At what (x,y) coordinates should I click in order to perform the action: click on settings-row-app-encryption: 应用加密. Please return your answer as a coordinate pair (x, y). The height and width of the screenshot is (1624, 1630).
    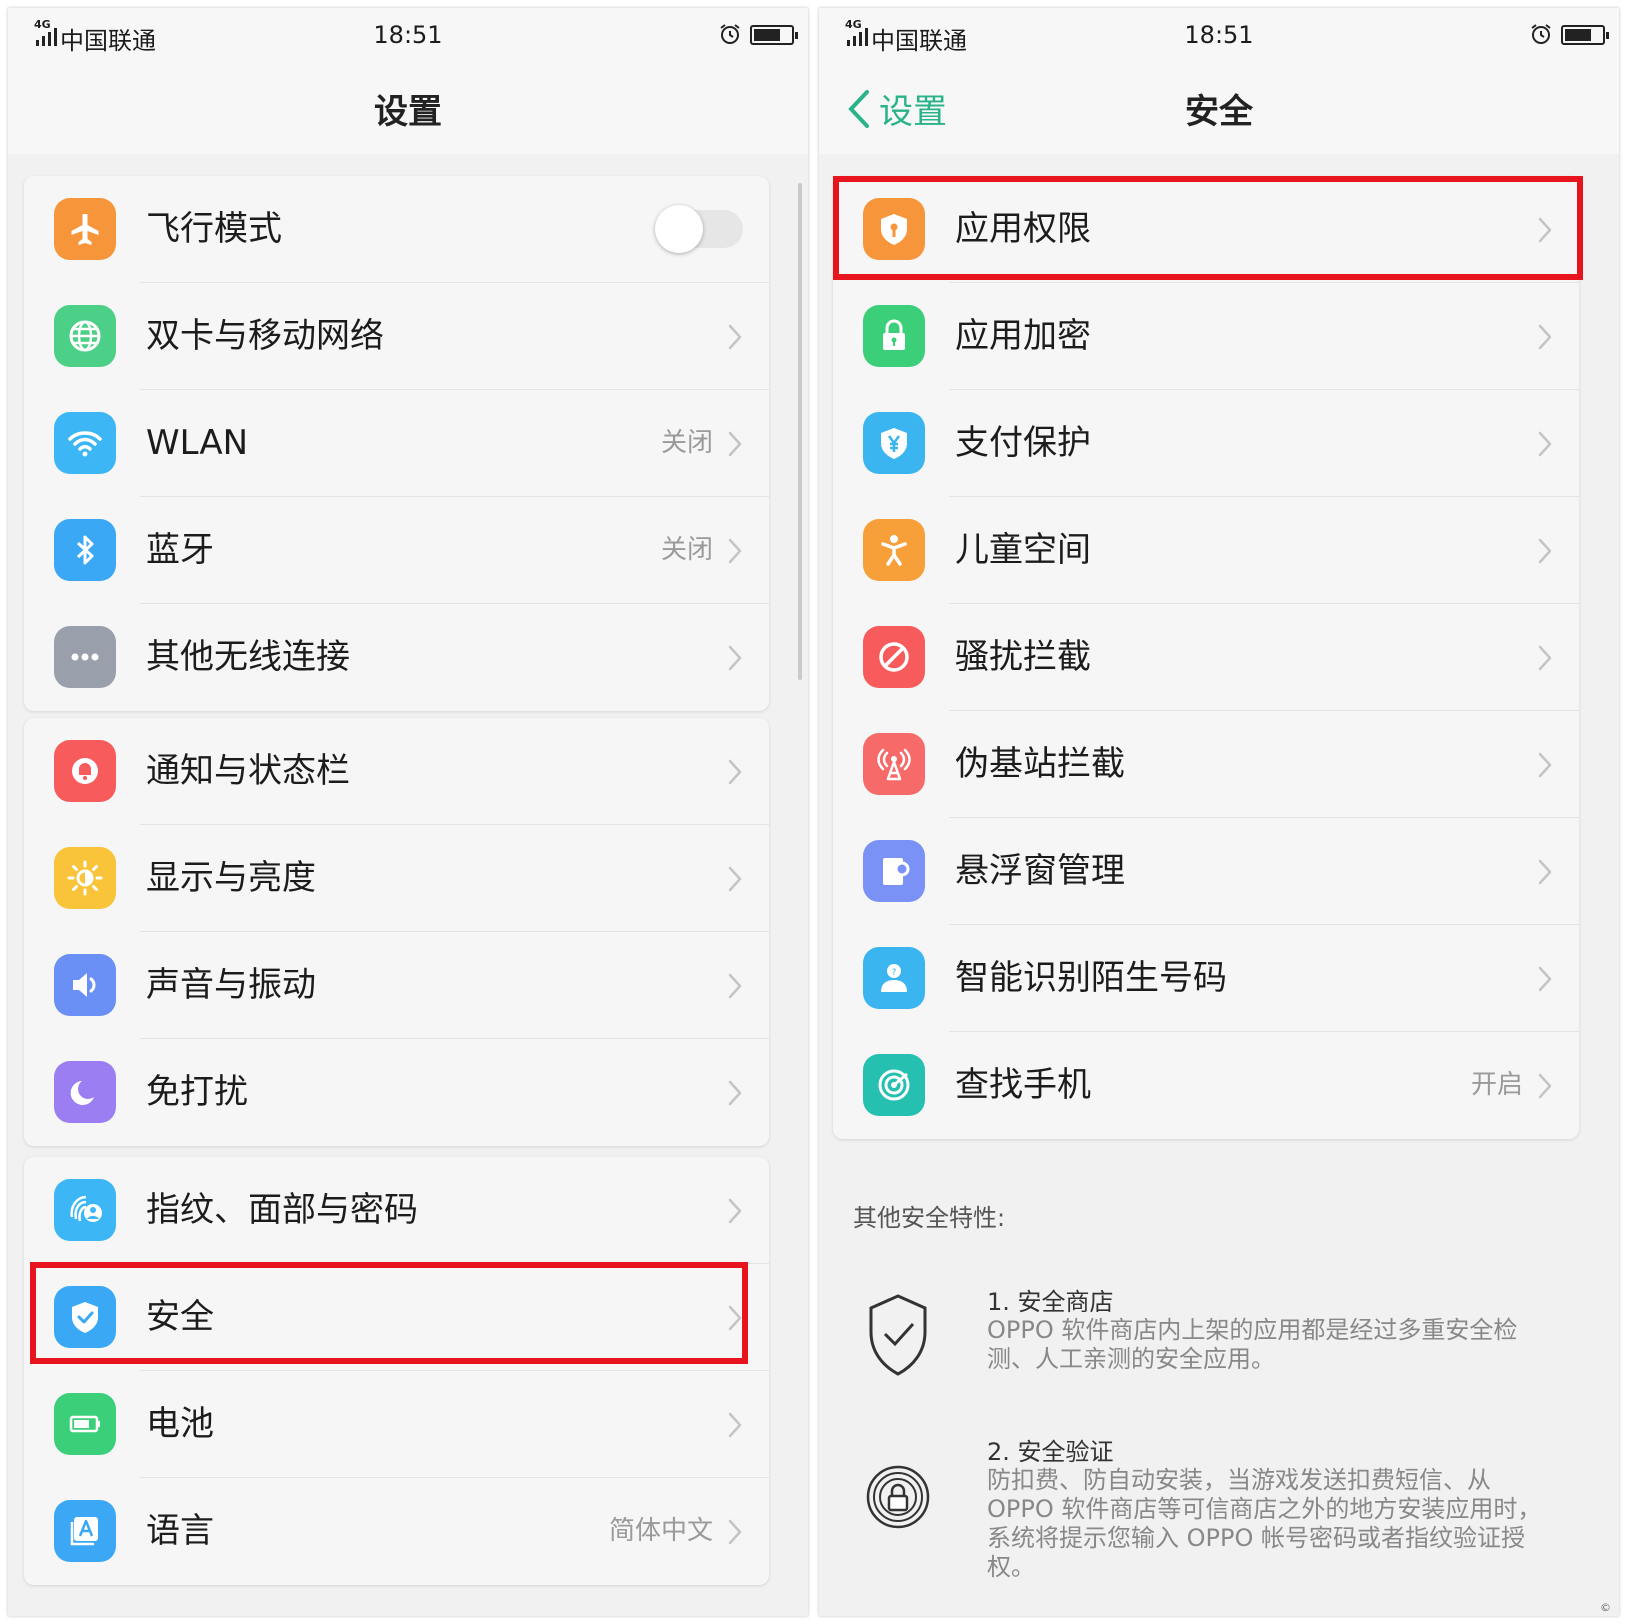
    Looking at the image, I should click on (1206, 336).